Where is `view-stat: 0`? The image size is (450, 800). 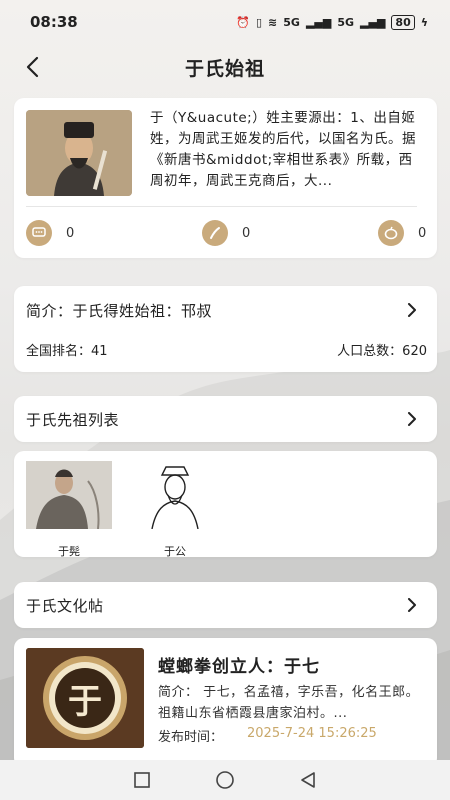 view-stat: 0 is located at coordinates (402, 233).